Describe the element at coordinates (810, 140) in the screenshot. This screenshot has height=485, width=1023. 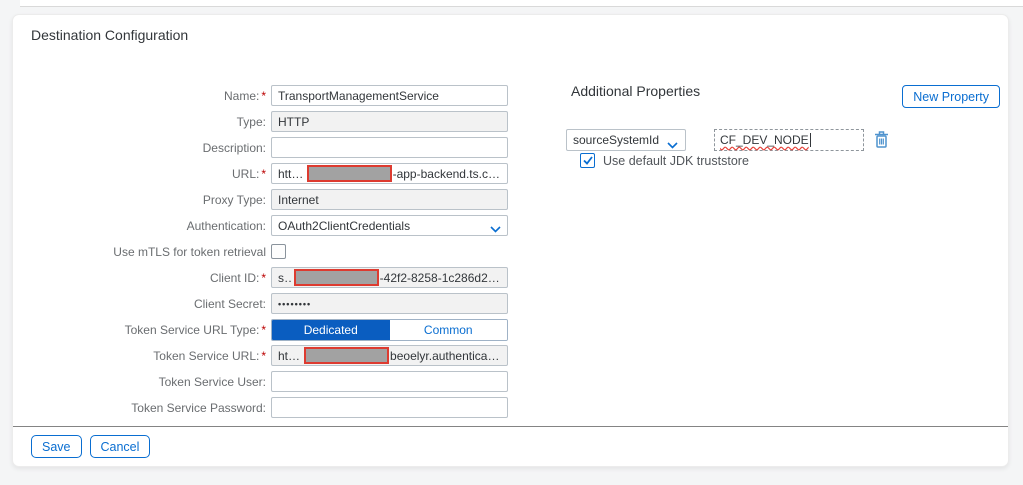
I see `text-cursor` at that location.